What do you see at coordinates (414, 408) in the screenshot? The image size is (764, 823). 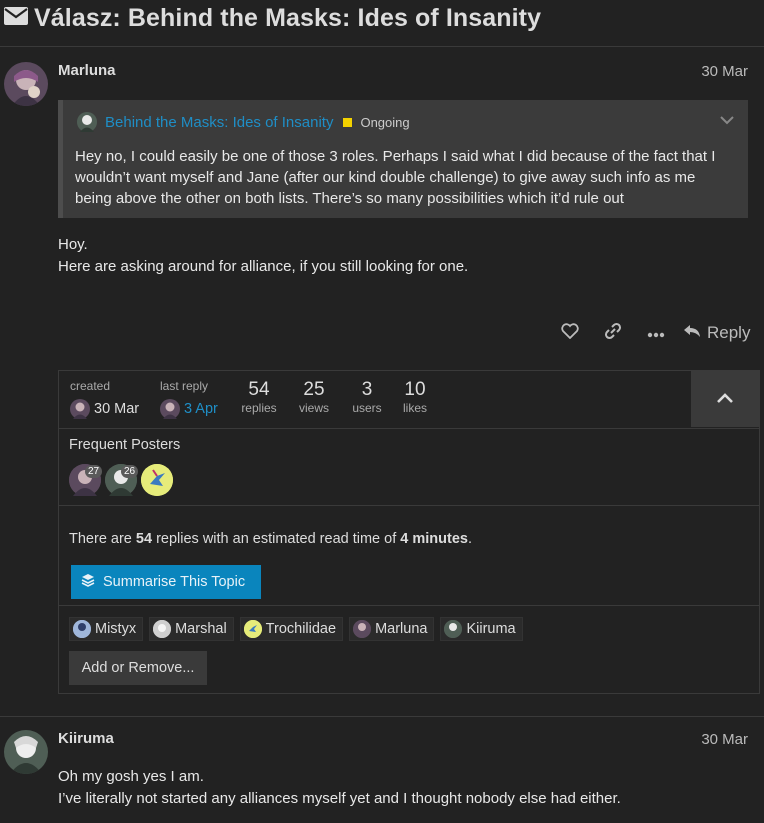 I see `stat-label: likes` at bounding box center [414, 408].